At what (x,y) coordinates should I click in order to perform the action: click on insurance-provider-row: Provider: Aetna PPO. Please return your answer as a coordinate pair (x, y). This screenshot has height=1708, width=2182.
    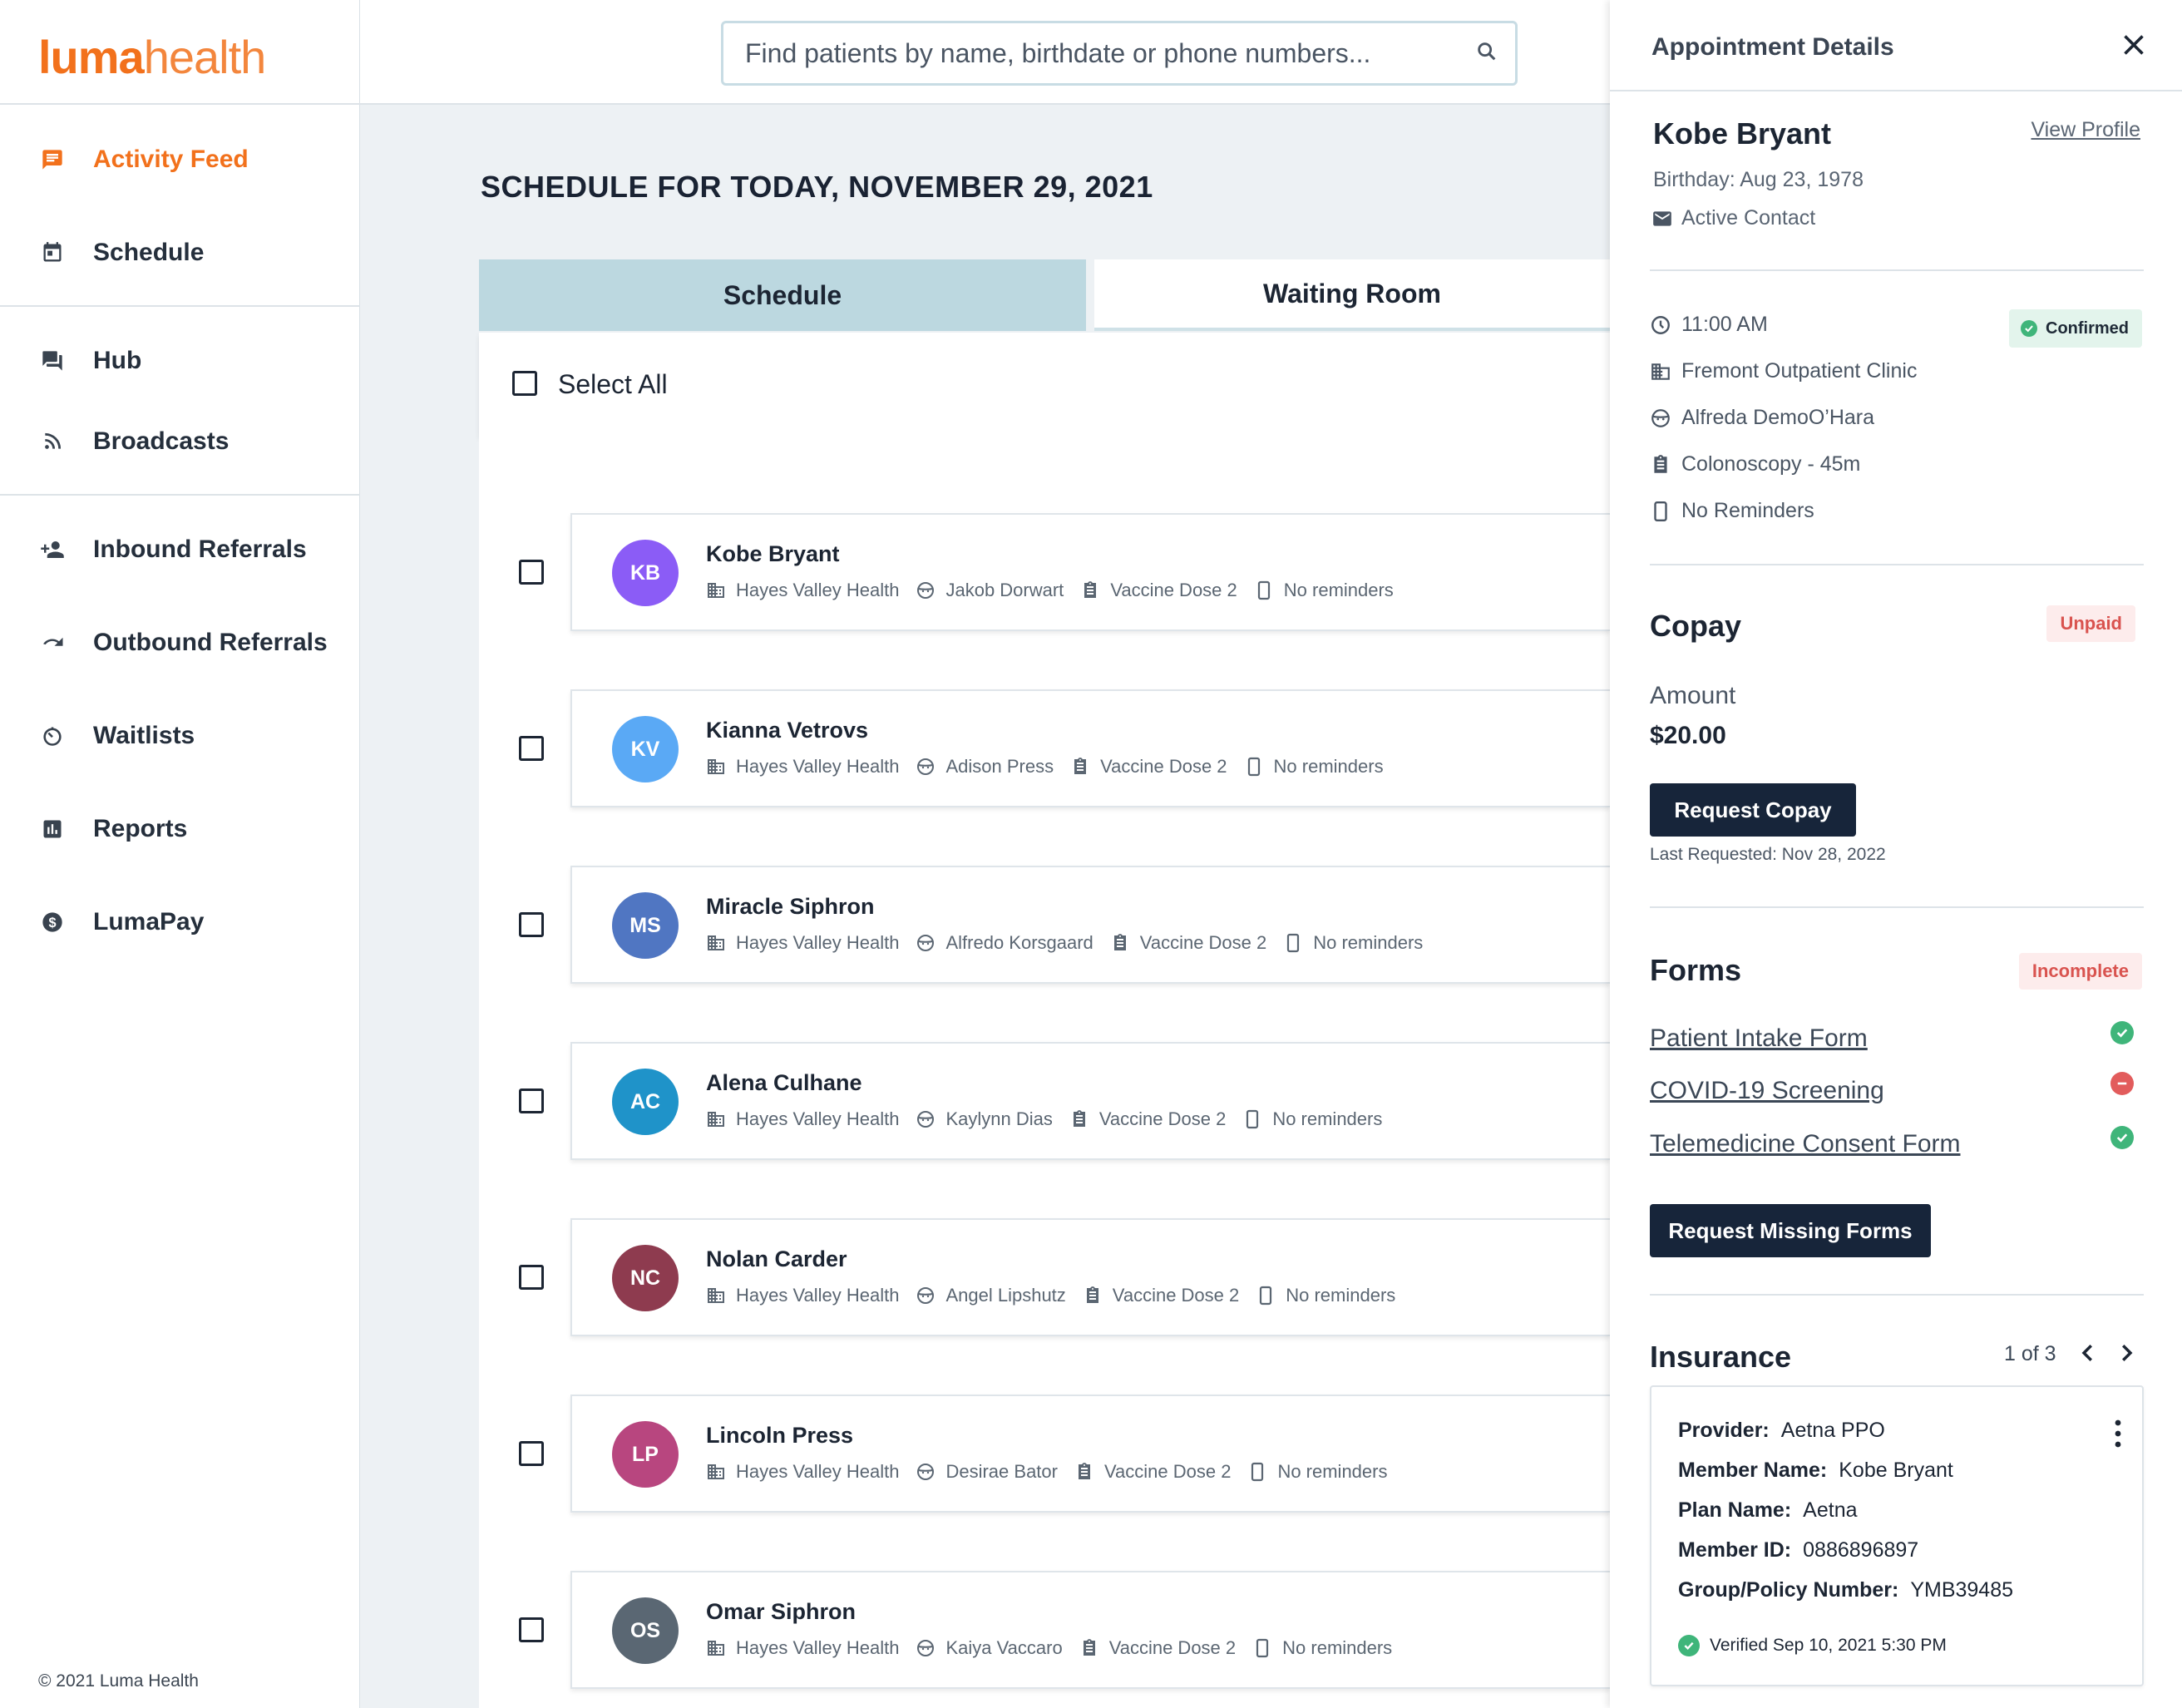
    Looking at the image, I should click on (1781, 1431).